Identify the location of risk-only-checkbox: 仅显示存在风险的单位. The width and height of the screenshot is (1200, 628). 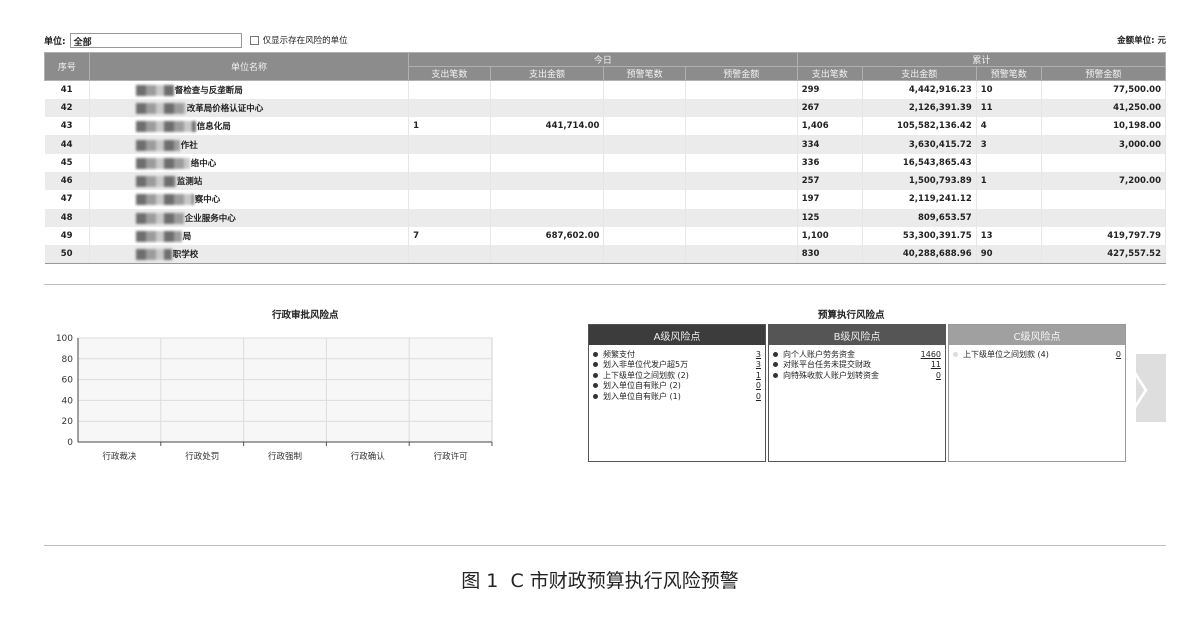
(298, 40).